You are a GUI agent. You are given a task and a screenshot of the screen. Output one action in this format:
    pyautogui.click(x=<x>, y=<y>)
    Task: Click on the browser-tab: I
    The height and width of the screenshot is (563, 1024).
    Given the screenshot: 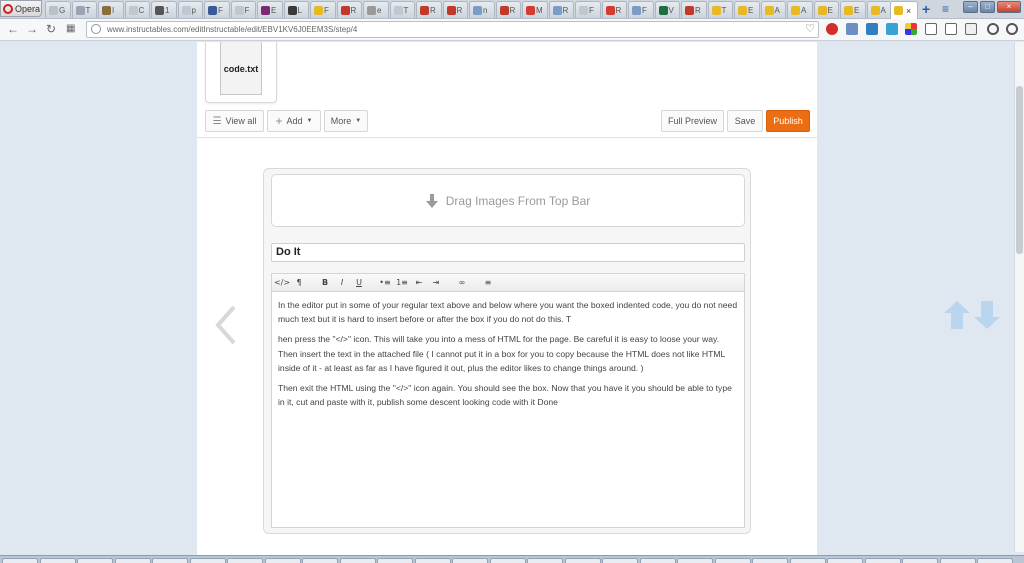 What is the action you would take?
    pyautogui.click(x=111, y=9)
    